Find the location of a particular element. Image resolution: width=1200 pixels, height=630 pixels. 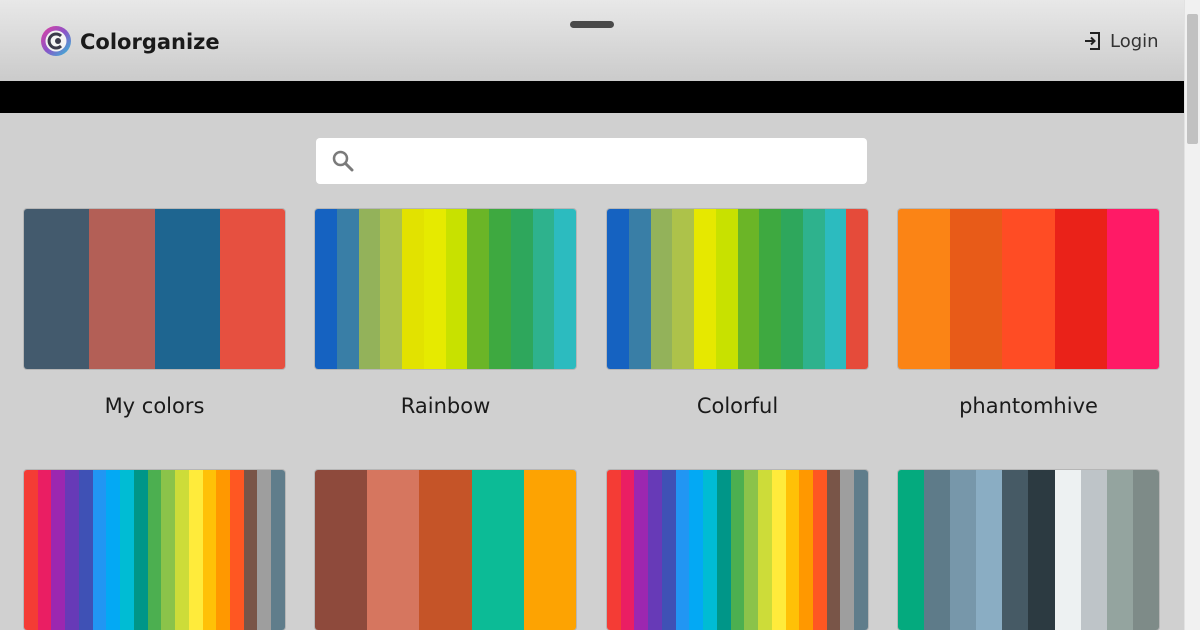

palette-card: Colorful is located at coordinates (737, 314).